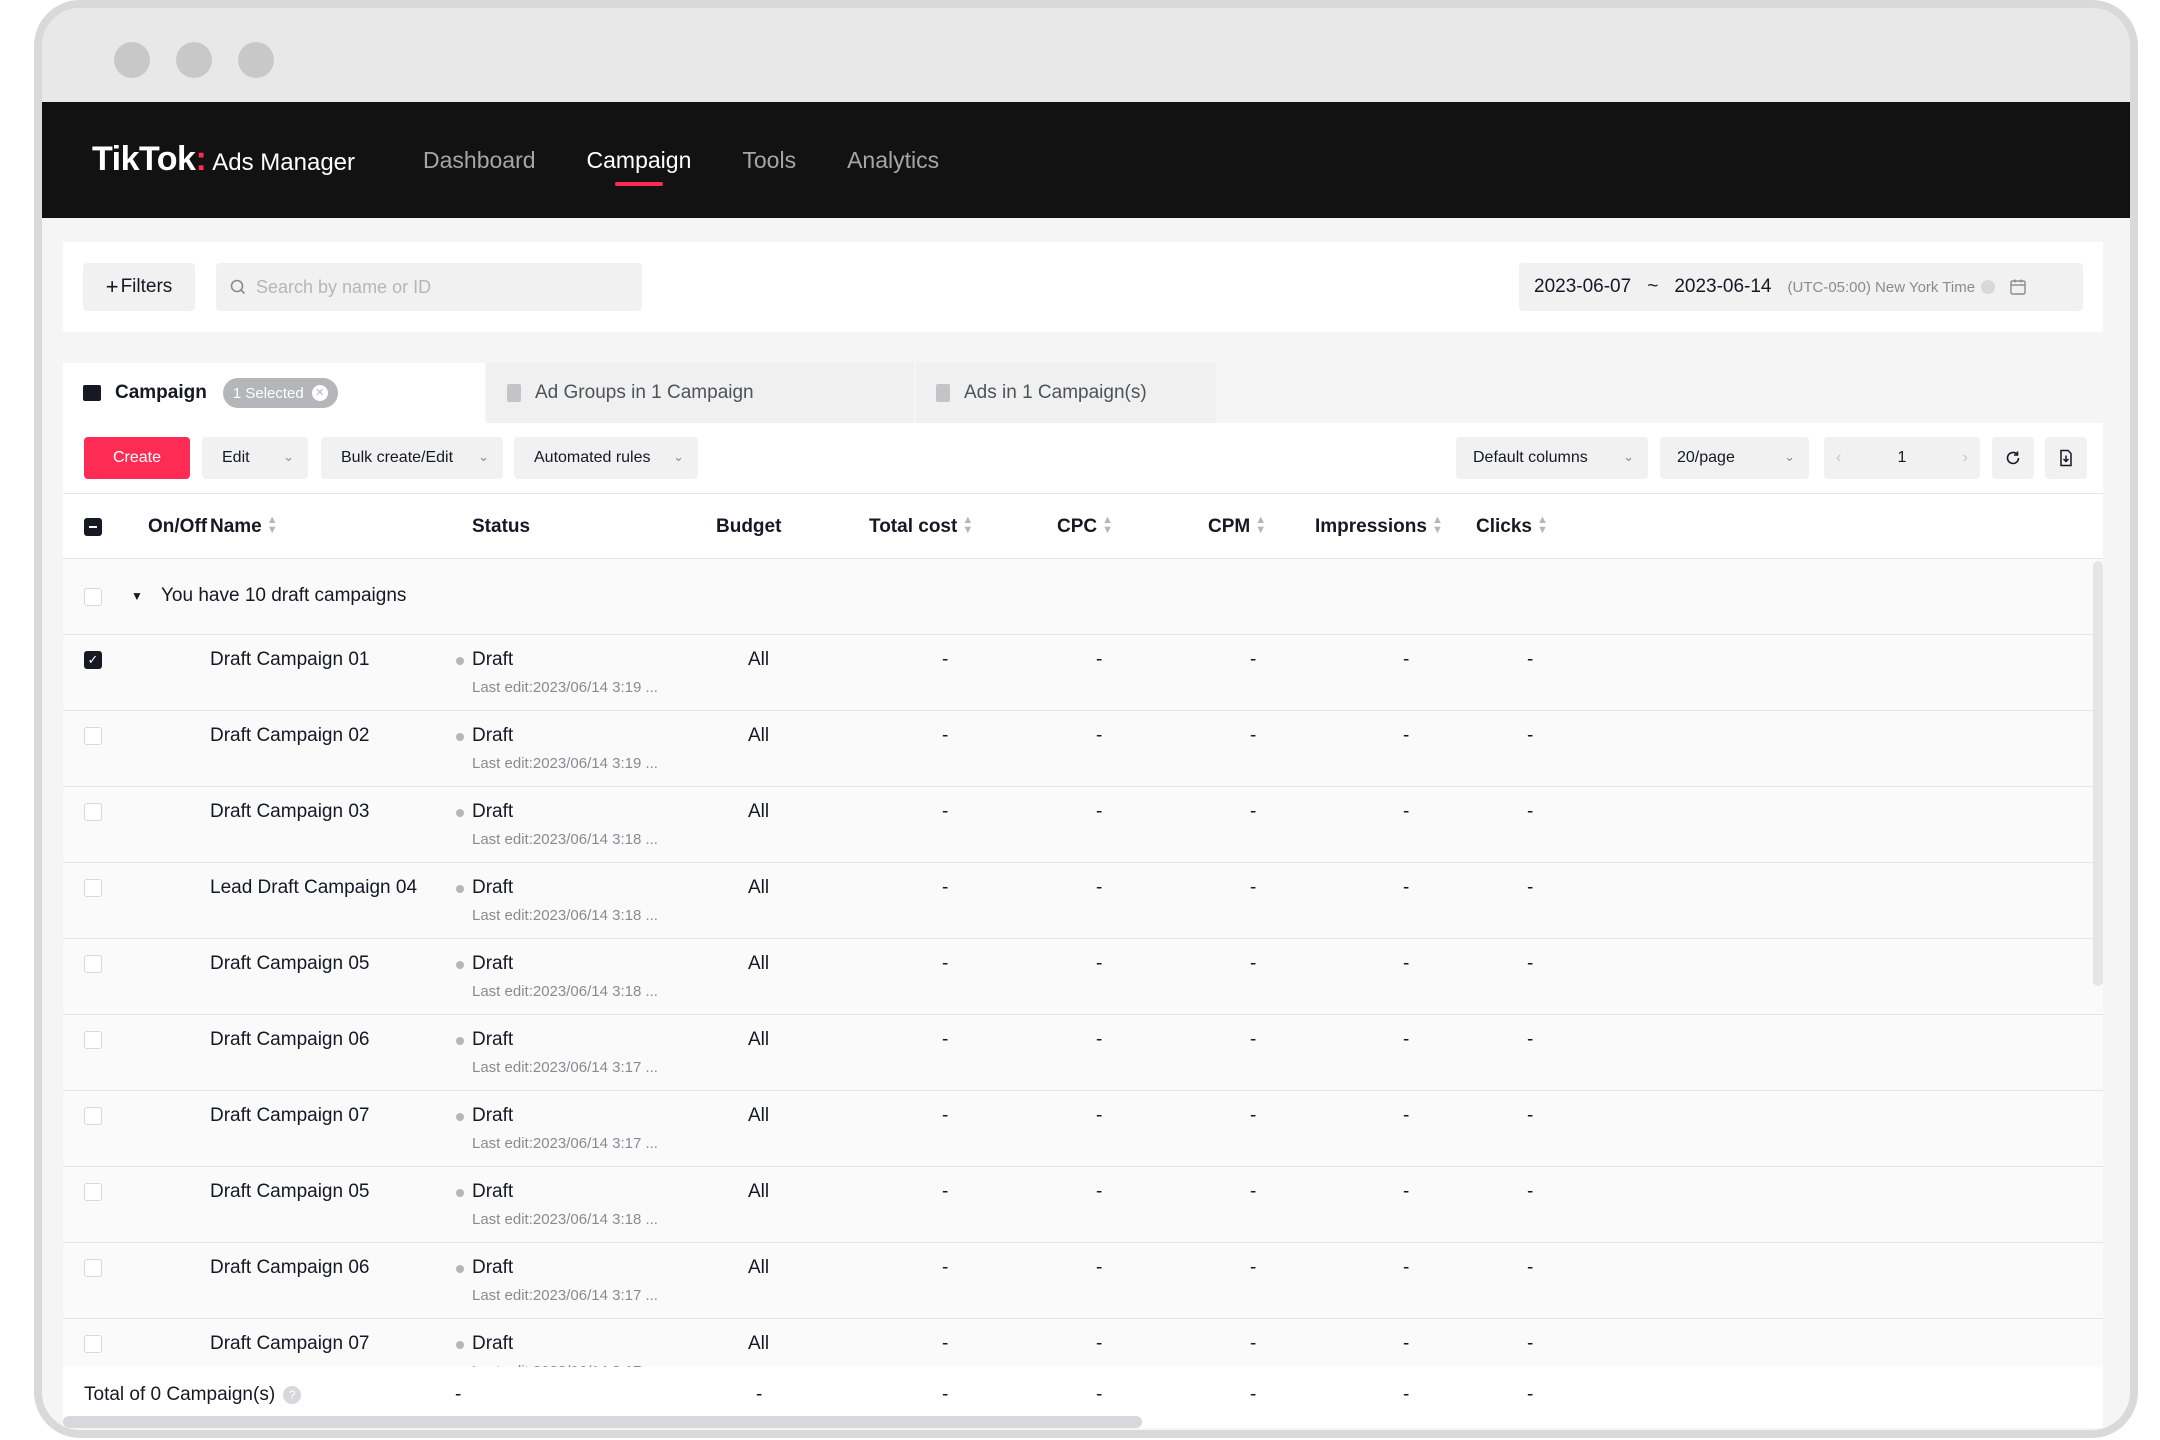 The image size is (2160, 1440). What do you see at coordinates (2013, 458) in the screenshot?
I see `refresh-button` at bounding box center [2013, 458].